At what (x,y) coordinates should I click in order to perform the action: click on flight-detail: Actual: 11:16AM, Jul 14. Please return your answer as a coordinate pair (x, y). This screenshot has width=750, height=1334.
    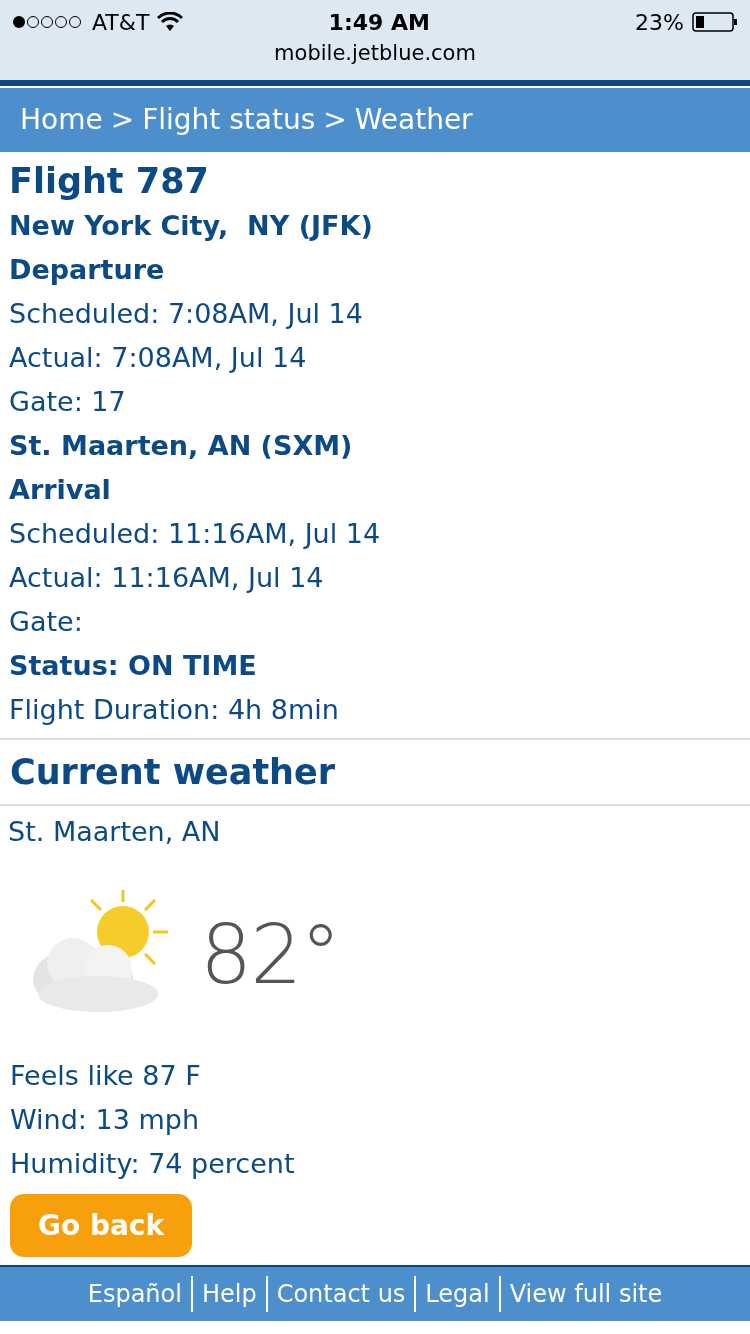
    Looking at the image, I should click on (166, 577).